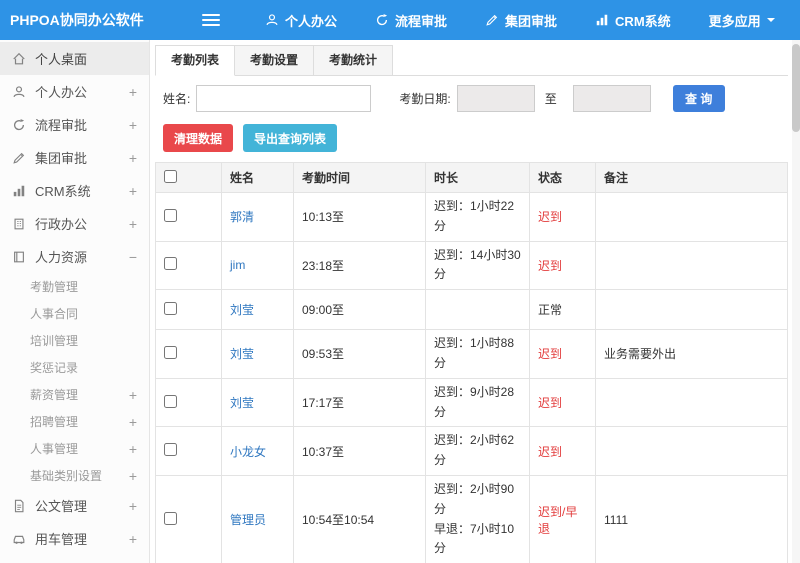 The width and height of the screenshot is (800, 563). I want to click on duration-line: 迟到：9小时28分, so click(474, 401).